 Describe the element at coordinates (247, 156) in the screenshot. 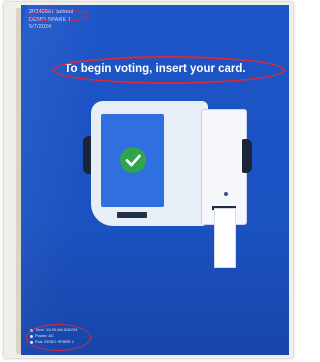

I see `device-right-handle` at that location.